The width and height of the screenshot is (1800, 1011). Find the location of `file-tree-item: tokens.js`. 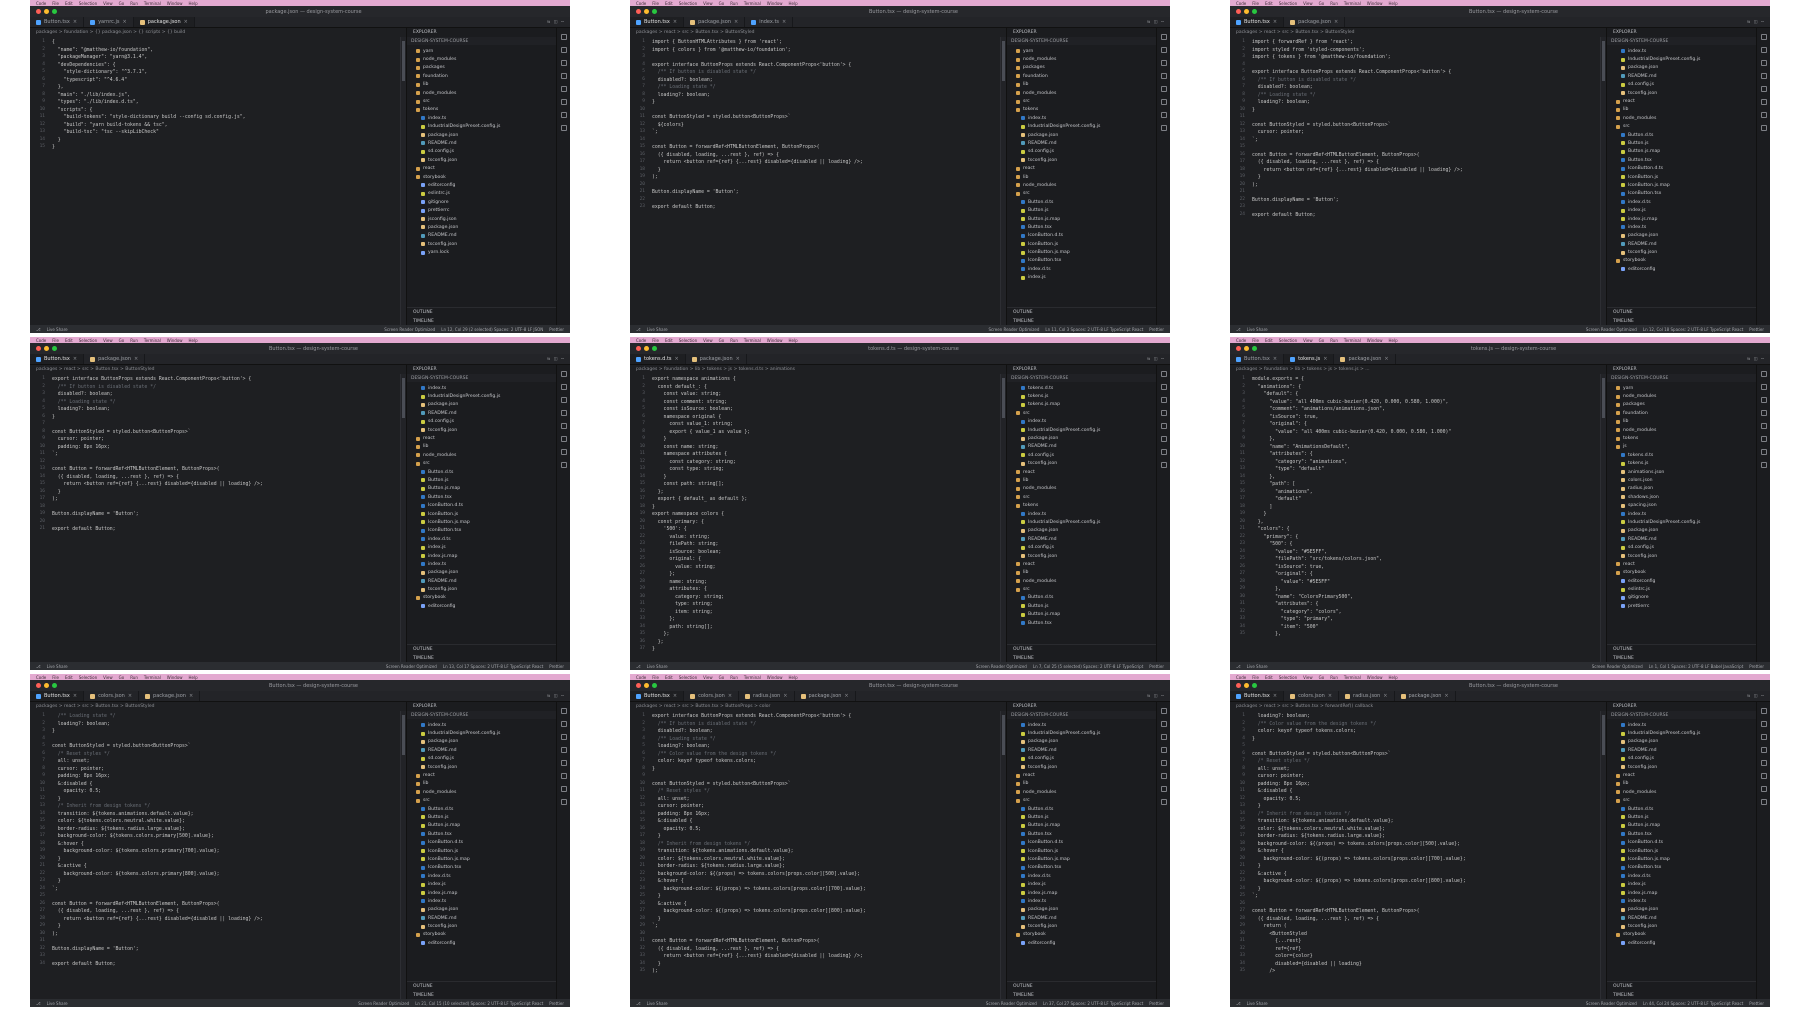

file-tree-item: tokens.js is located at coordinates (1681, 464).